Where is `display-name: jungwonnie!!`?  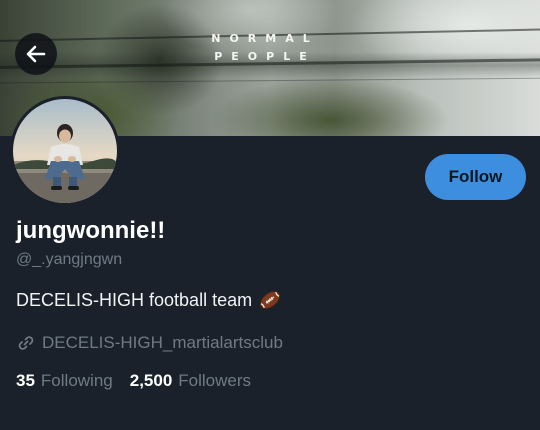
display-name: jungwonnie!! is located at coordinates (91, 230).